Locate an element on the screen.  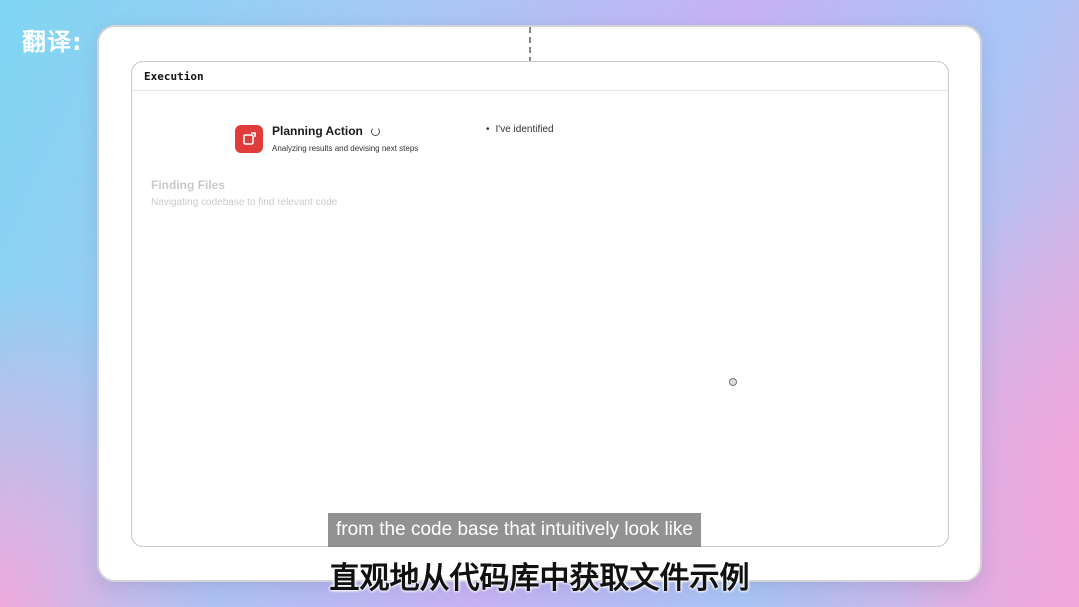
planning-action-title: Planning Action is located at coordinates (317, 131).